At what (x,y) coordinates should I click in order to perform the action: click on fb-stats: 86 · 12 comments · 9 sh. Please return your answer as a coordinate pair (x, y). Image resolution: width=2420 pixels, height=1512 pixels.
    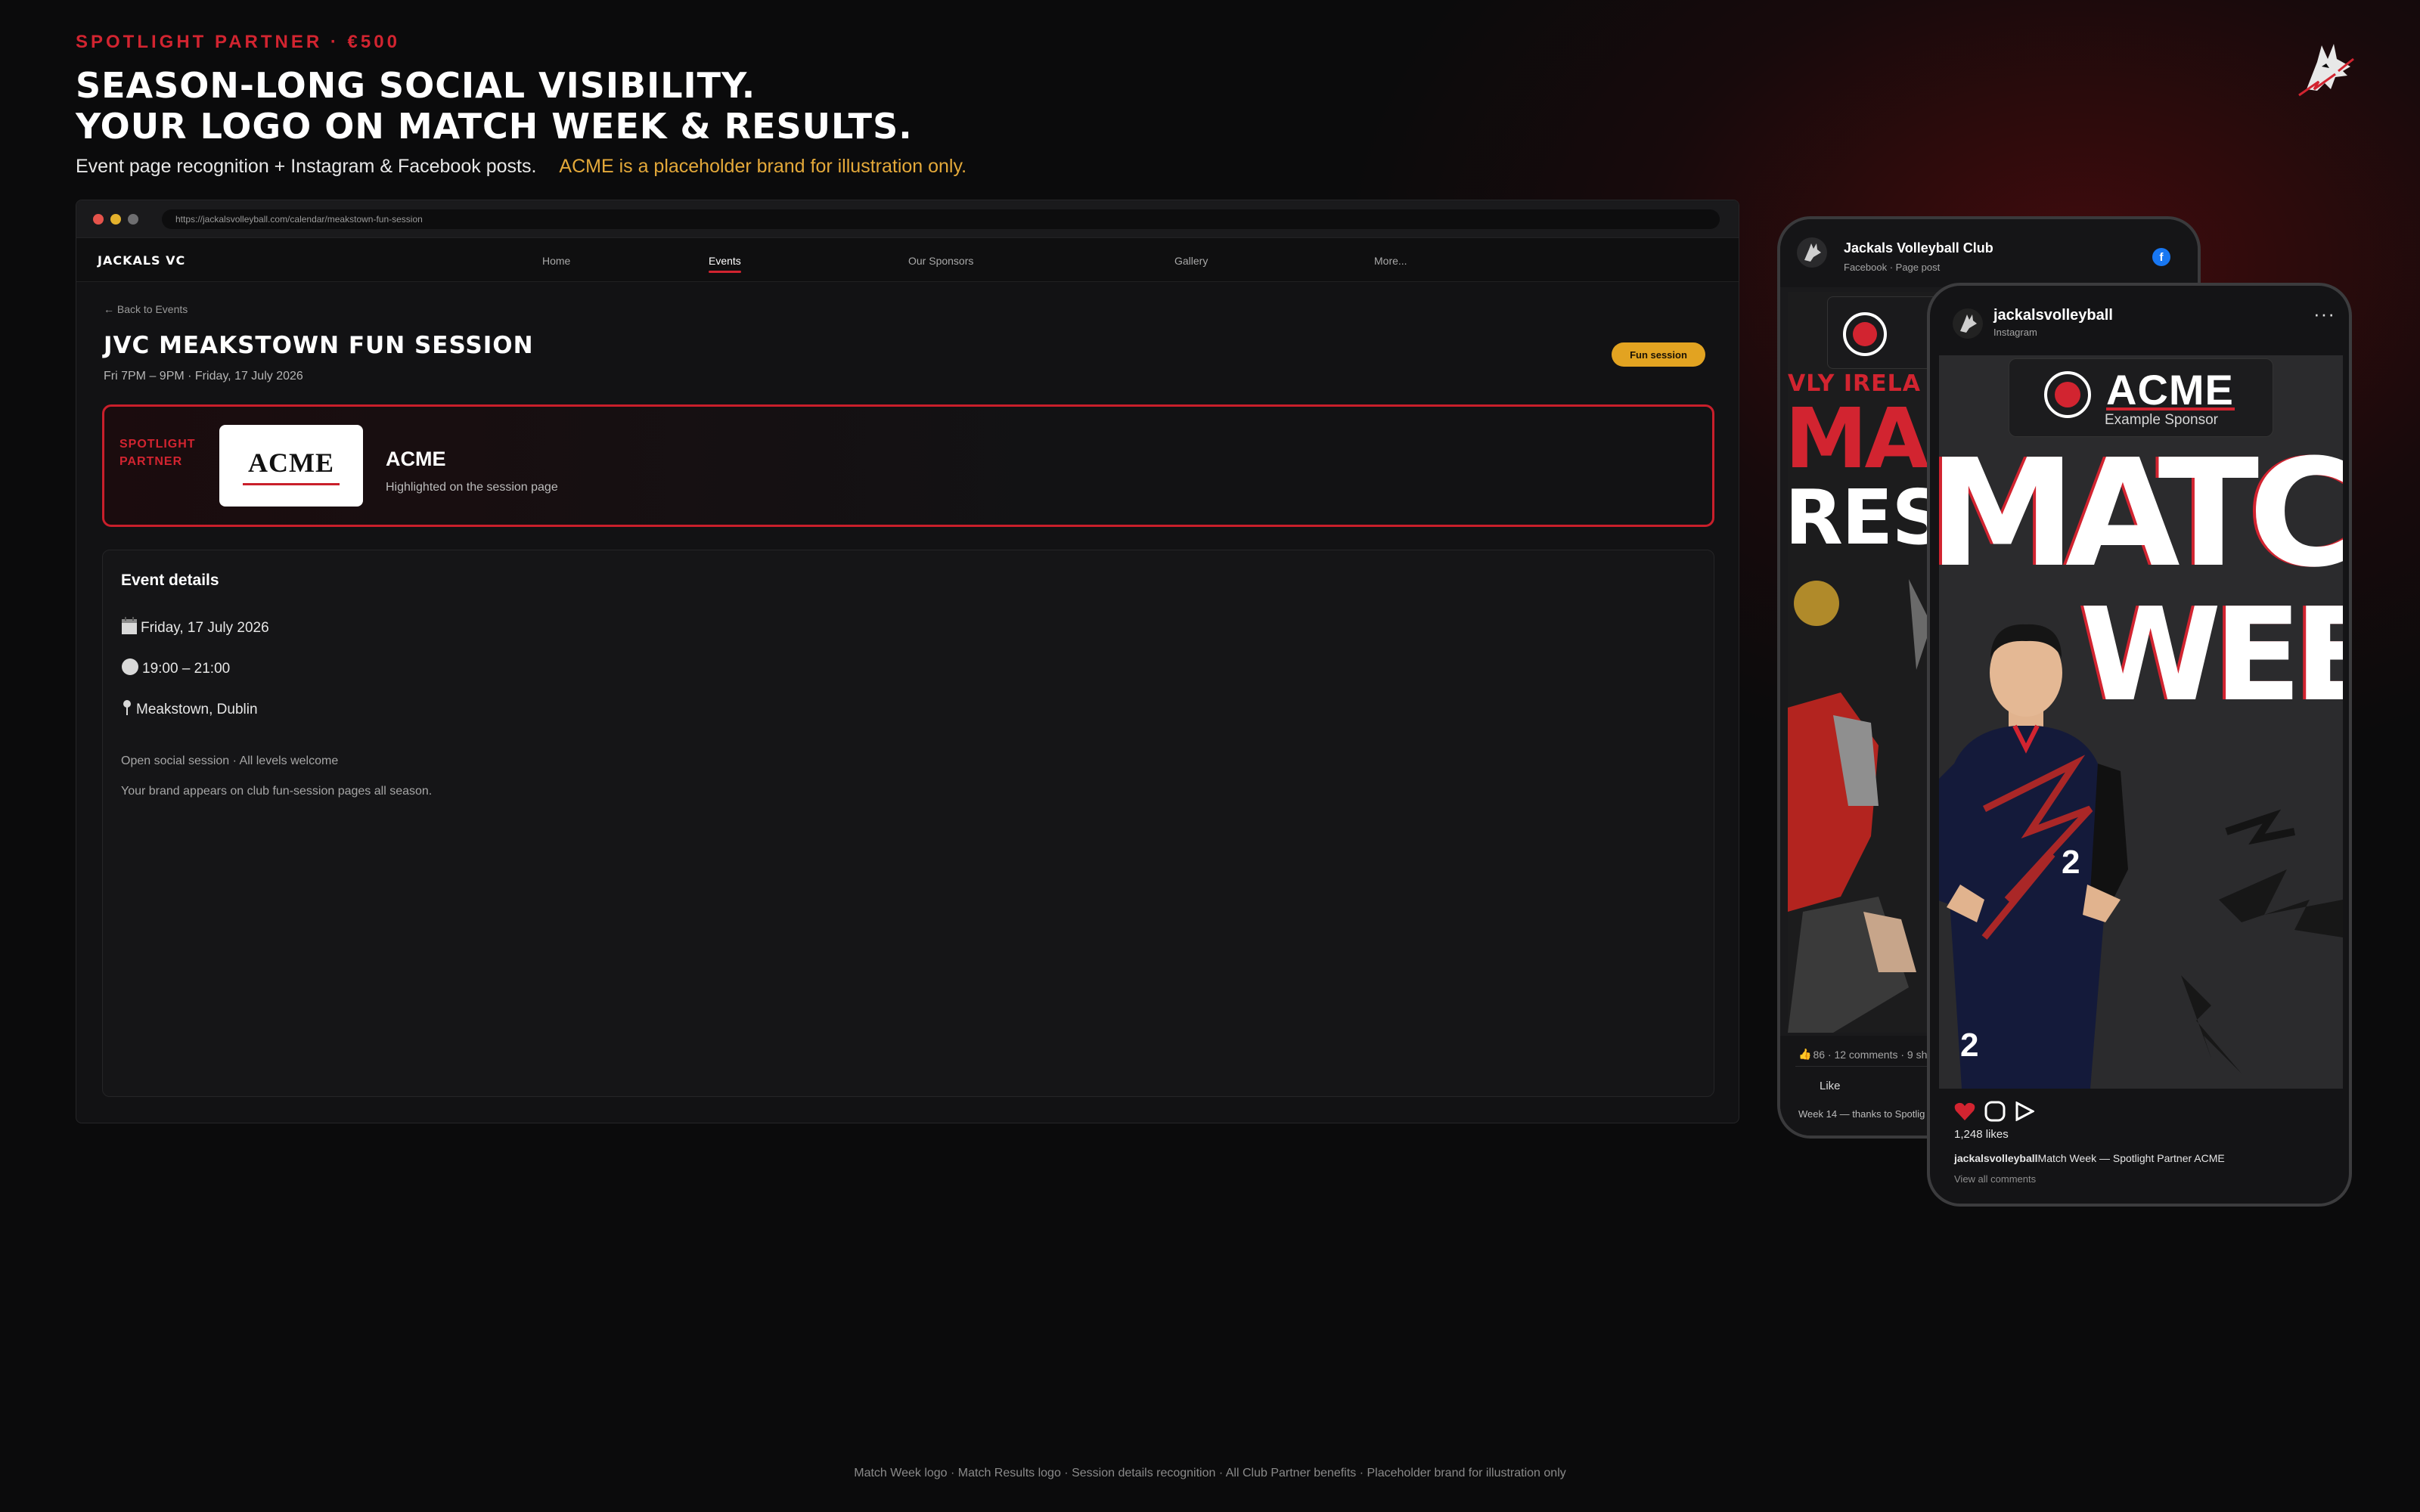
    Looking at the image, I should click on (1870, 1054).